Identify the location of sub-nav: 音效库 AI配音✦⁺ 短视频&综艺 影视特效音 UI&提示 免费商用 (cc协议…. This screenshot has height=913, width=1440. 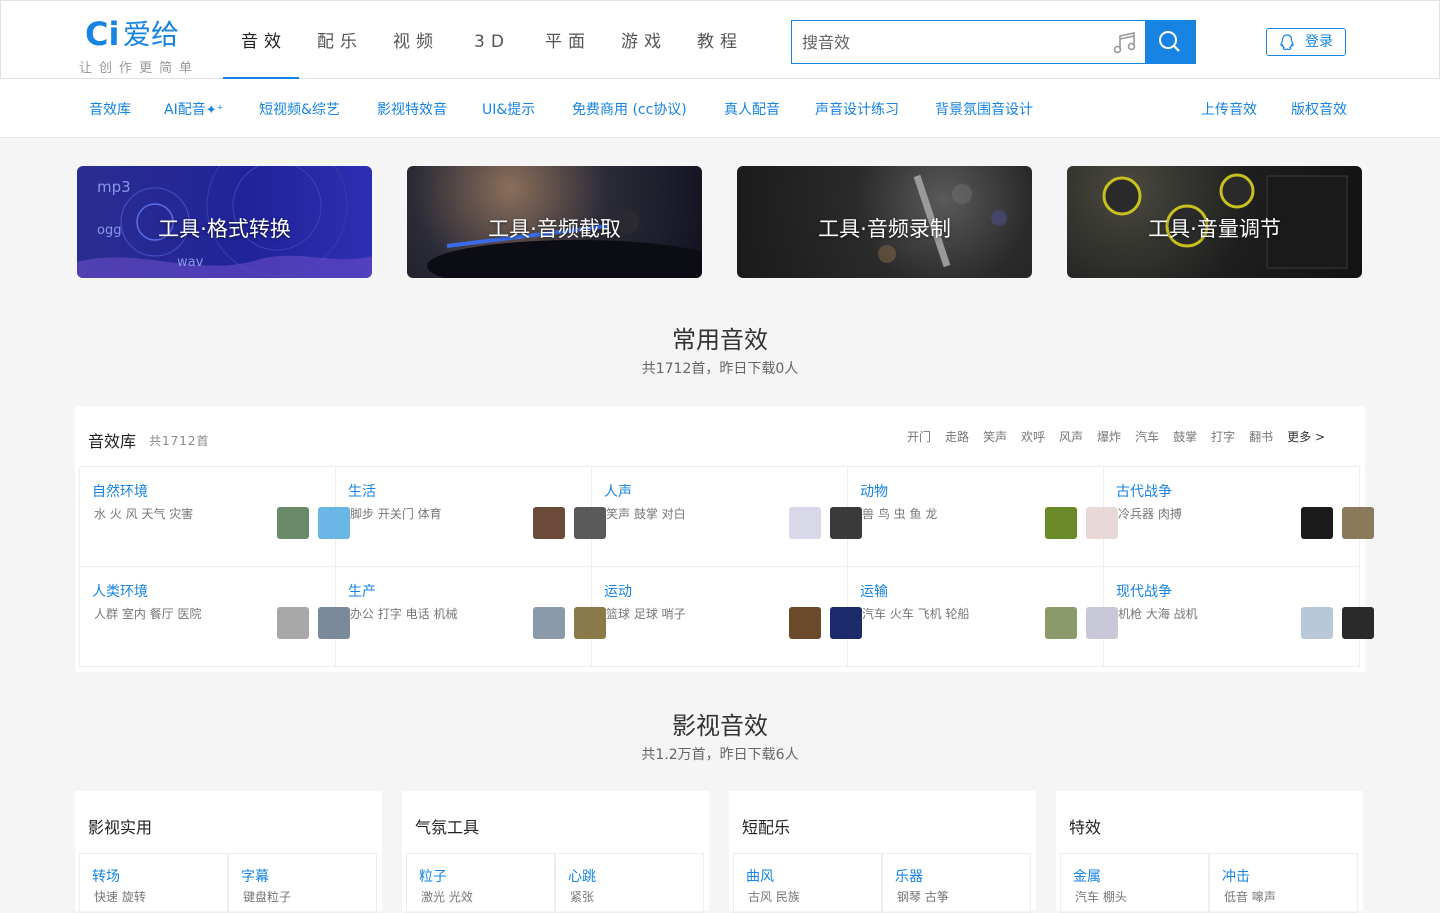
(720, 108).